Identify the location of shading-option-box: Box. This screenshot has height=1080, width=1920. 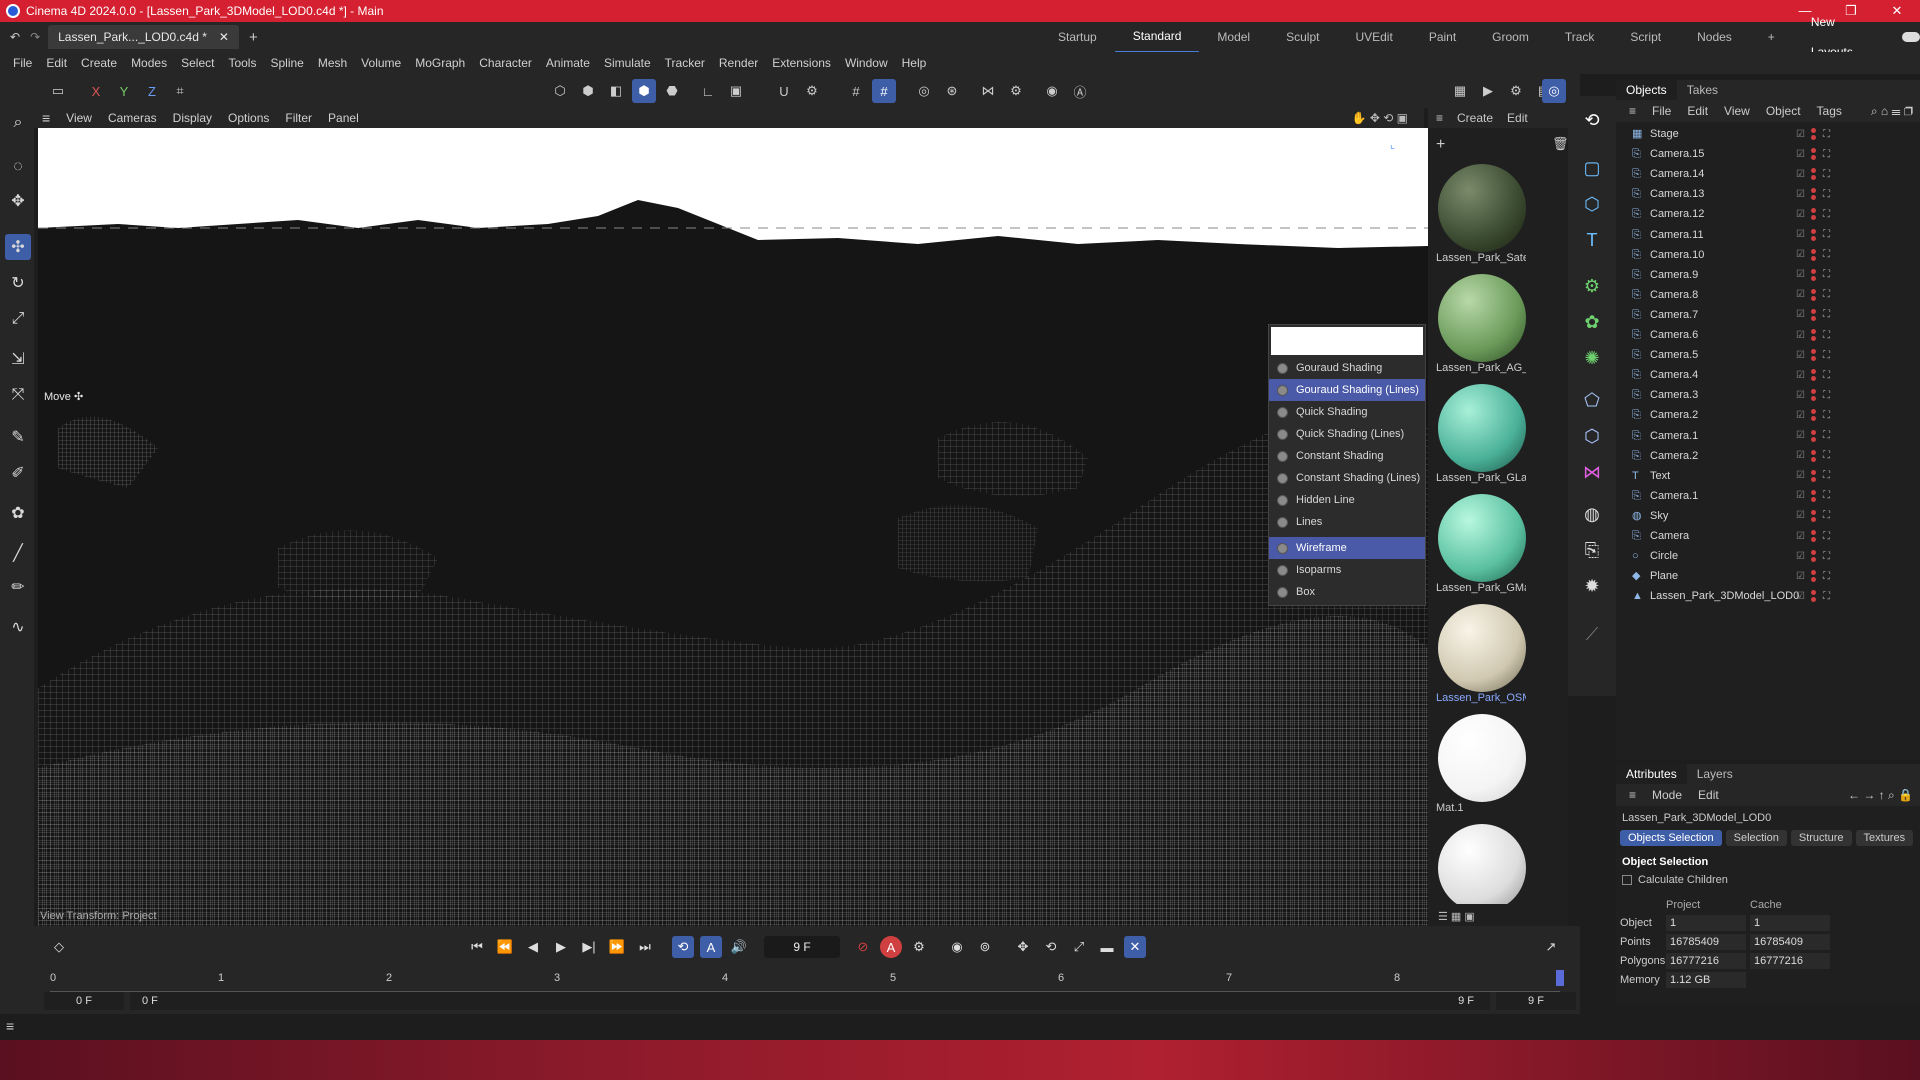
(1347, 592).